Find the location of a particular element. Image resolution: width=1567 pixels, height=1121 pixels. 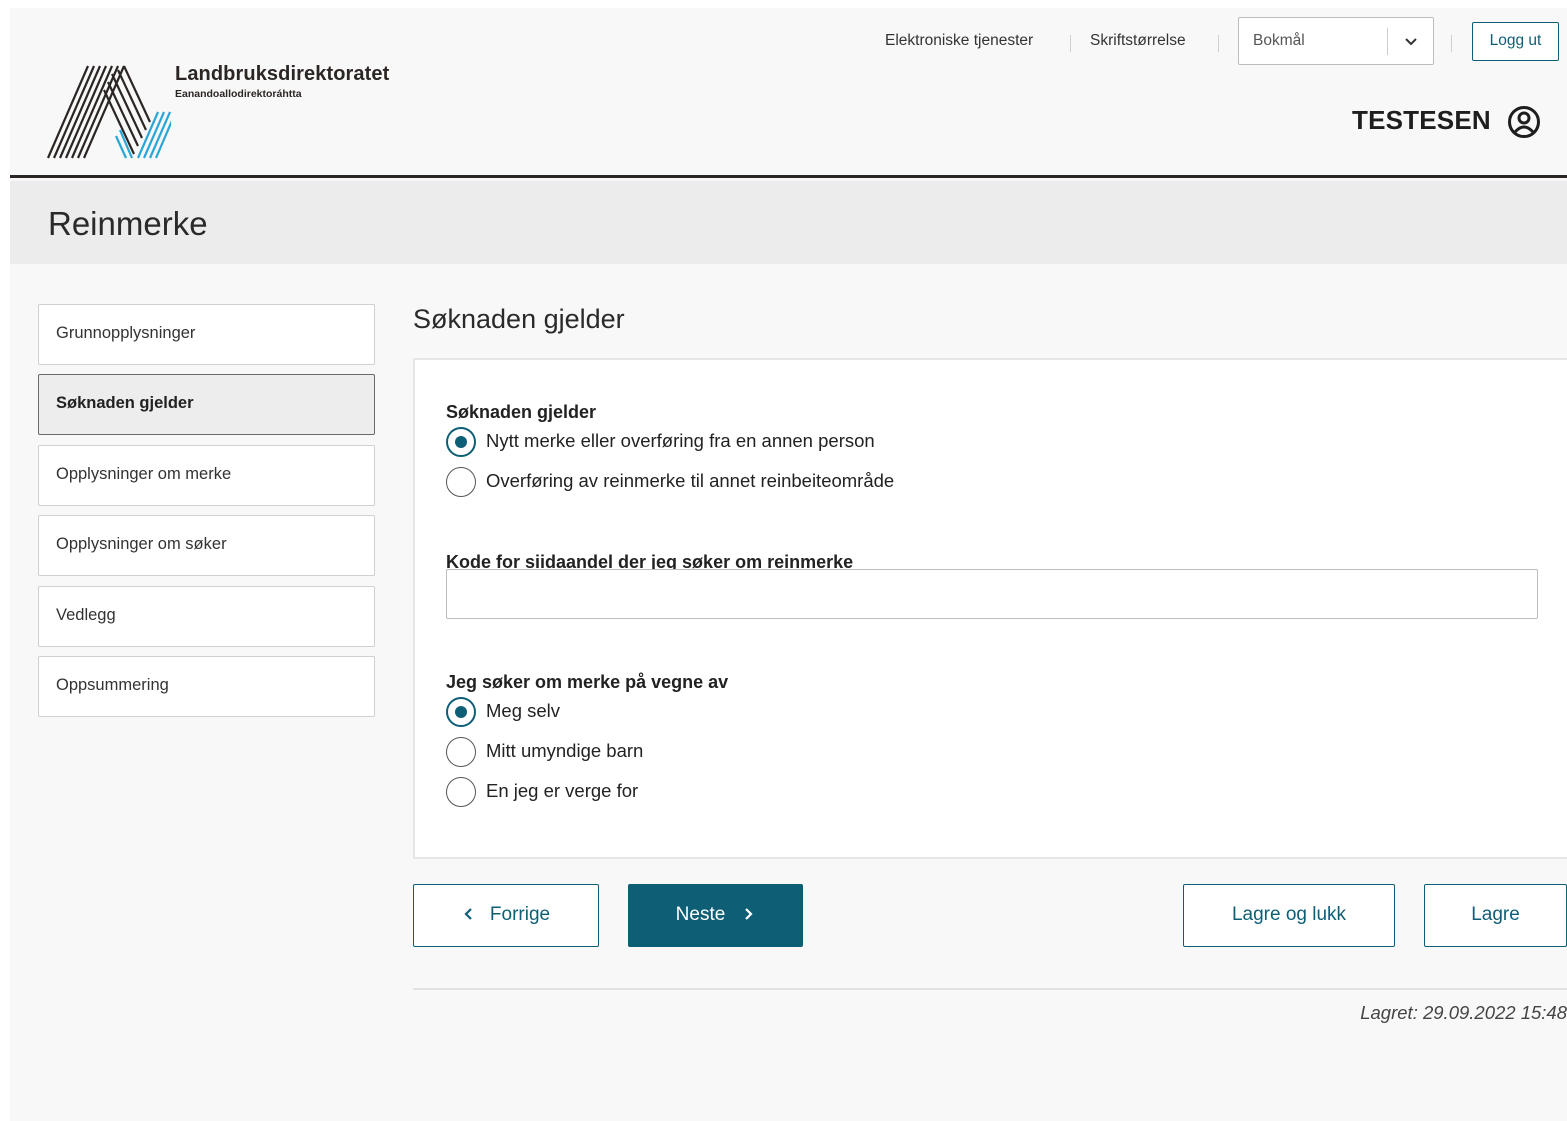

radio-label: En jeg er verge for is located at coordinates (562, 790).